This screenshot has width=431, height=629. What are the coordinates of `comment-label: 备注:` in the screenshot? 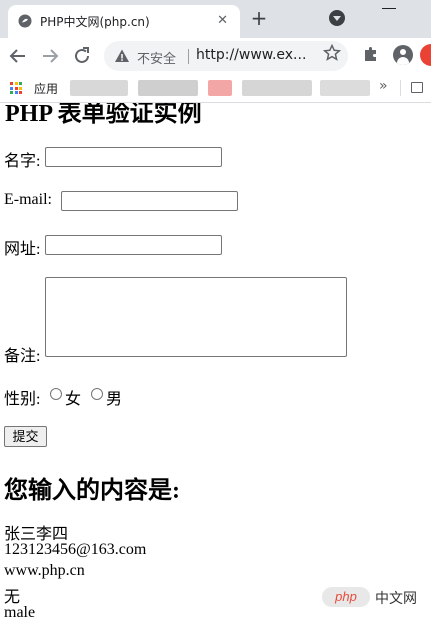 It's located at (22, 356).